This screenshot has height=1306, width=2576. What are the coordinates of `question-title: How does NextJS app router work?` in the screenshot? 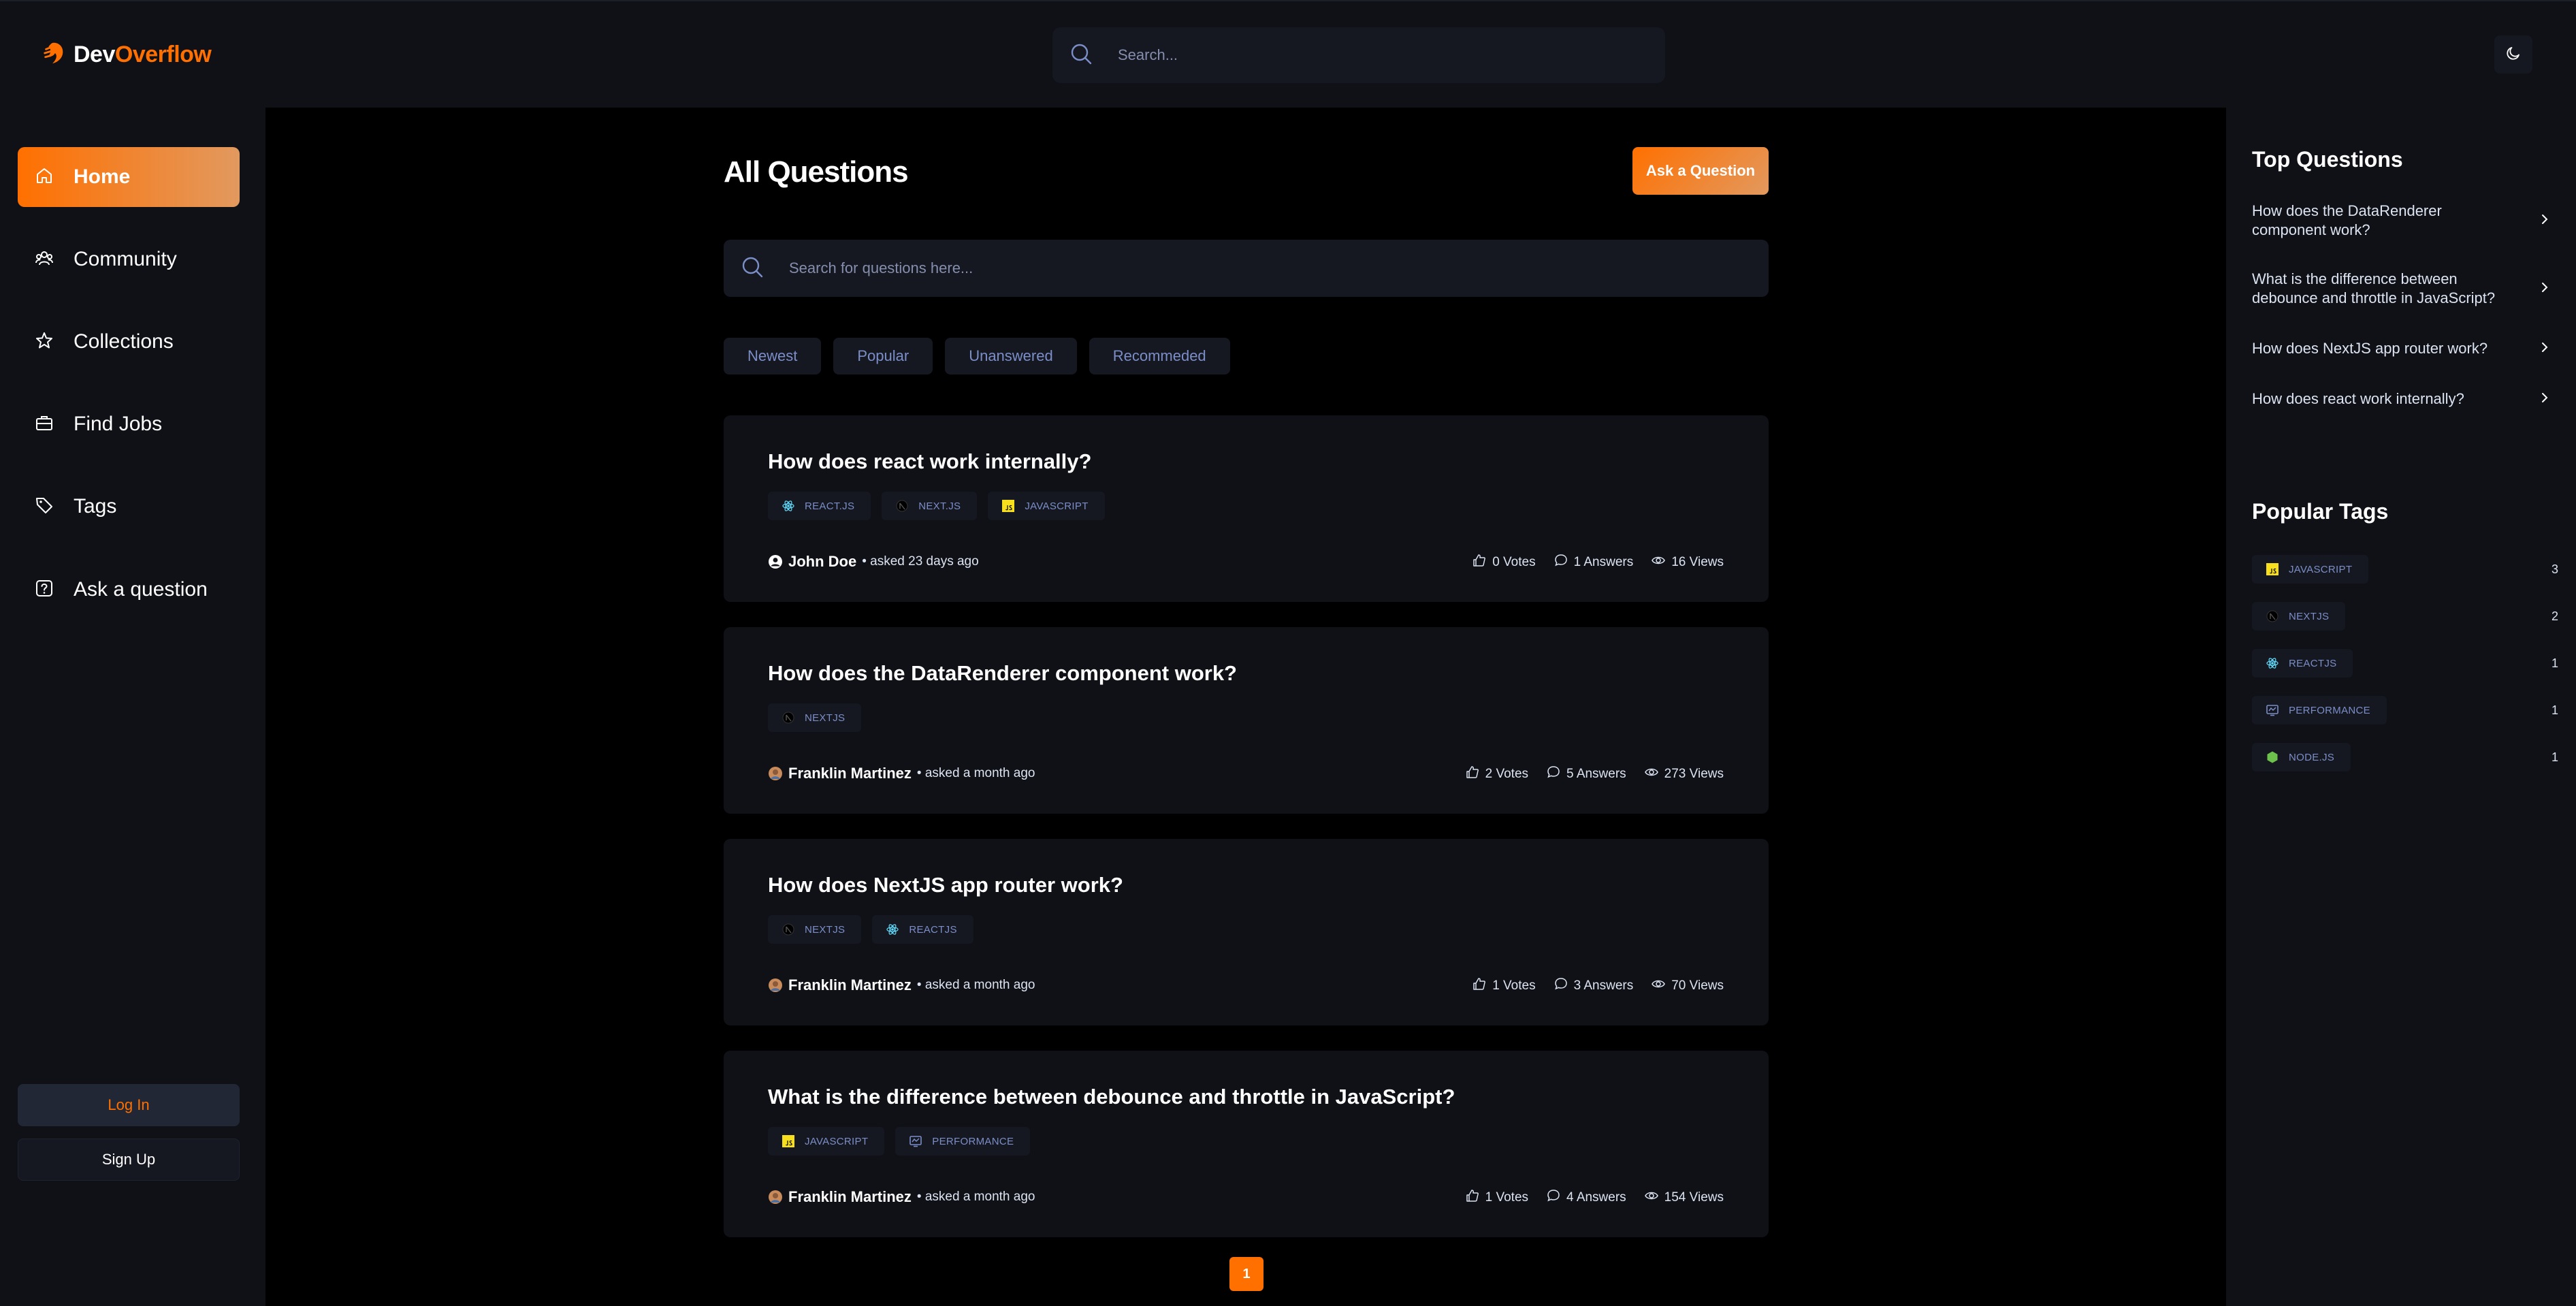 It's located at (946, 885).